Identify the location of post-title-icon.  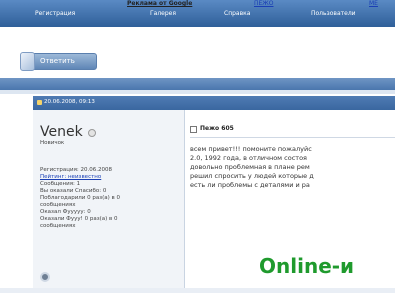
(193, 129).